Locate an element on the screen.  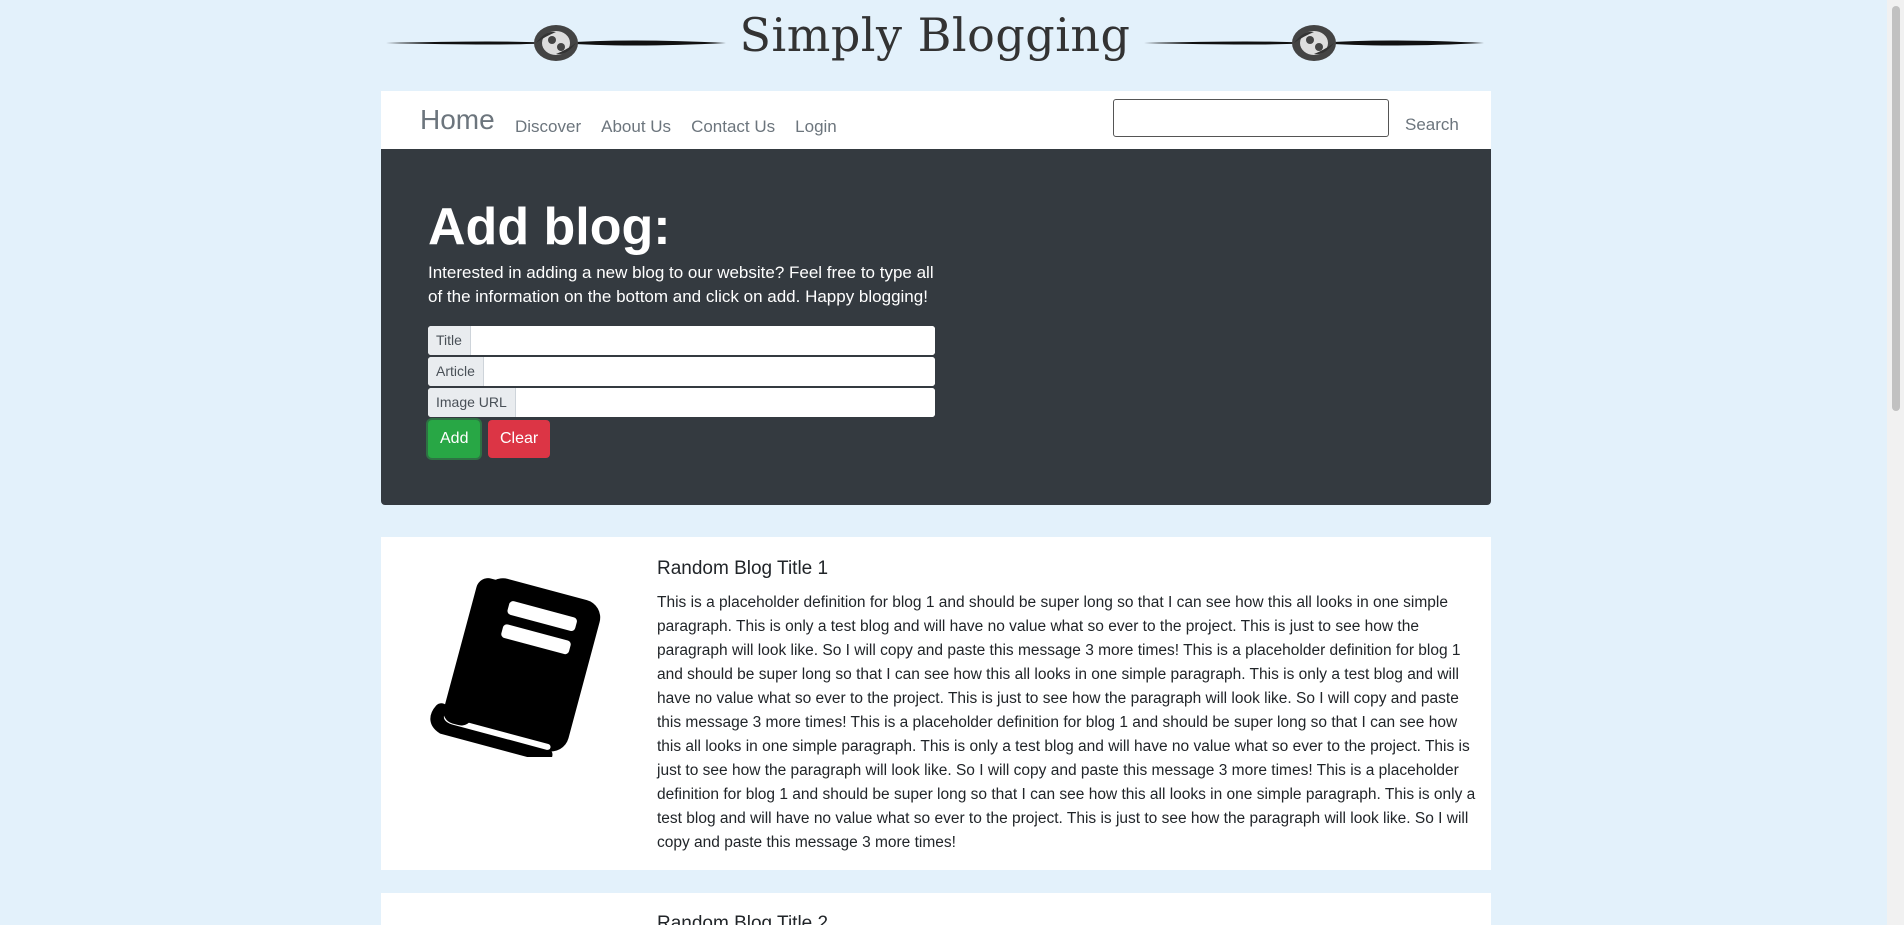
image-url-field is located at coordinates (725, 402).